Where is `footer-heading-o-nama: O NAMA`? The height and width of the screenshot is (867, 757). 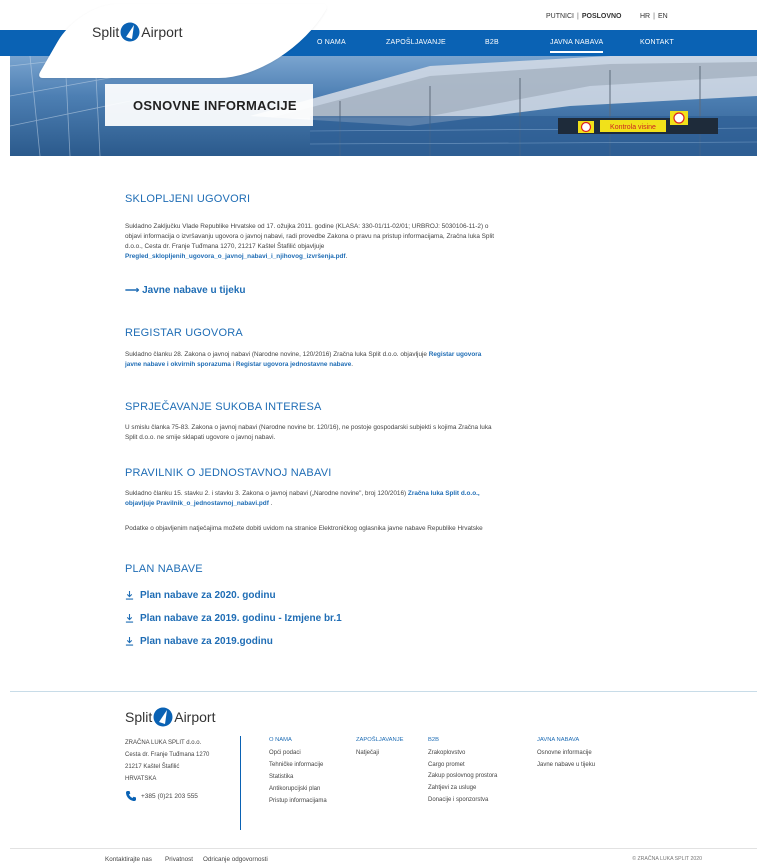 footer-heading-o-nama: O NAMA is located at coordinates (280, 740).